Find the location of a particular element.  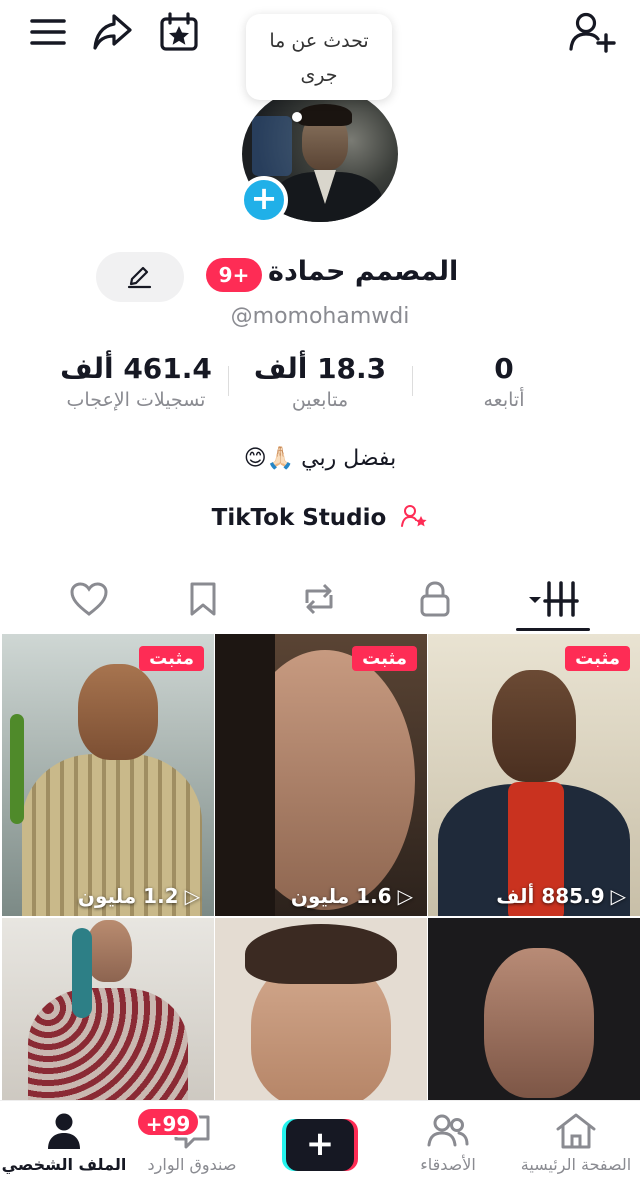

repost-icon is located at coordinates (319, 599).